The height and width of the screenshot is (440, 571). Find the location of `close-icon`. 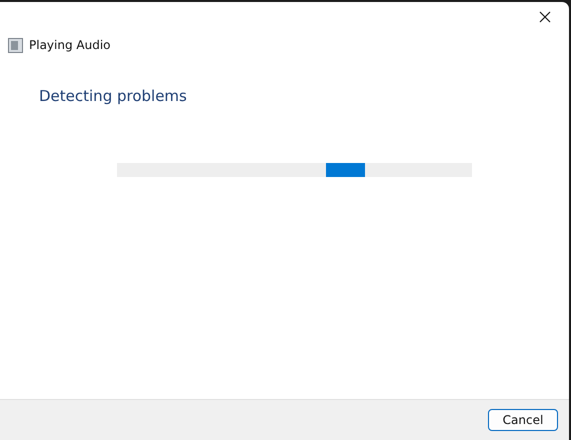

close-icon is located at coordinates (545, 17).